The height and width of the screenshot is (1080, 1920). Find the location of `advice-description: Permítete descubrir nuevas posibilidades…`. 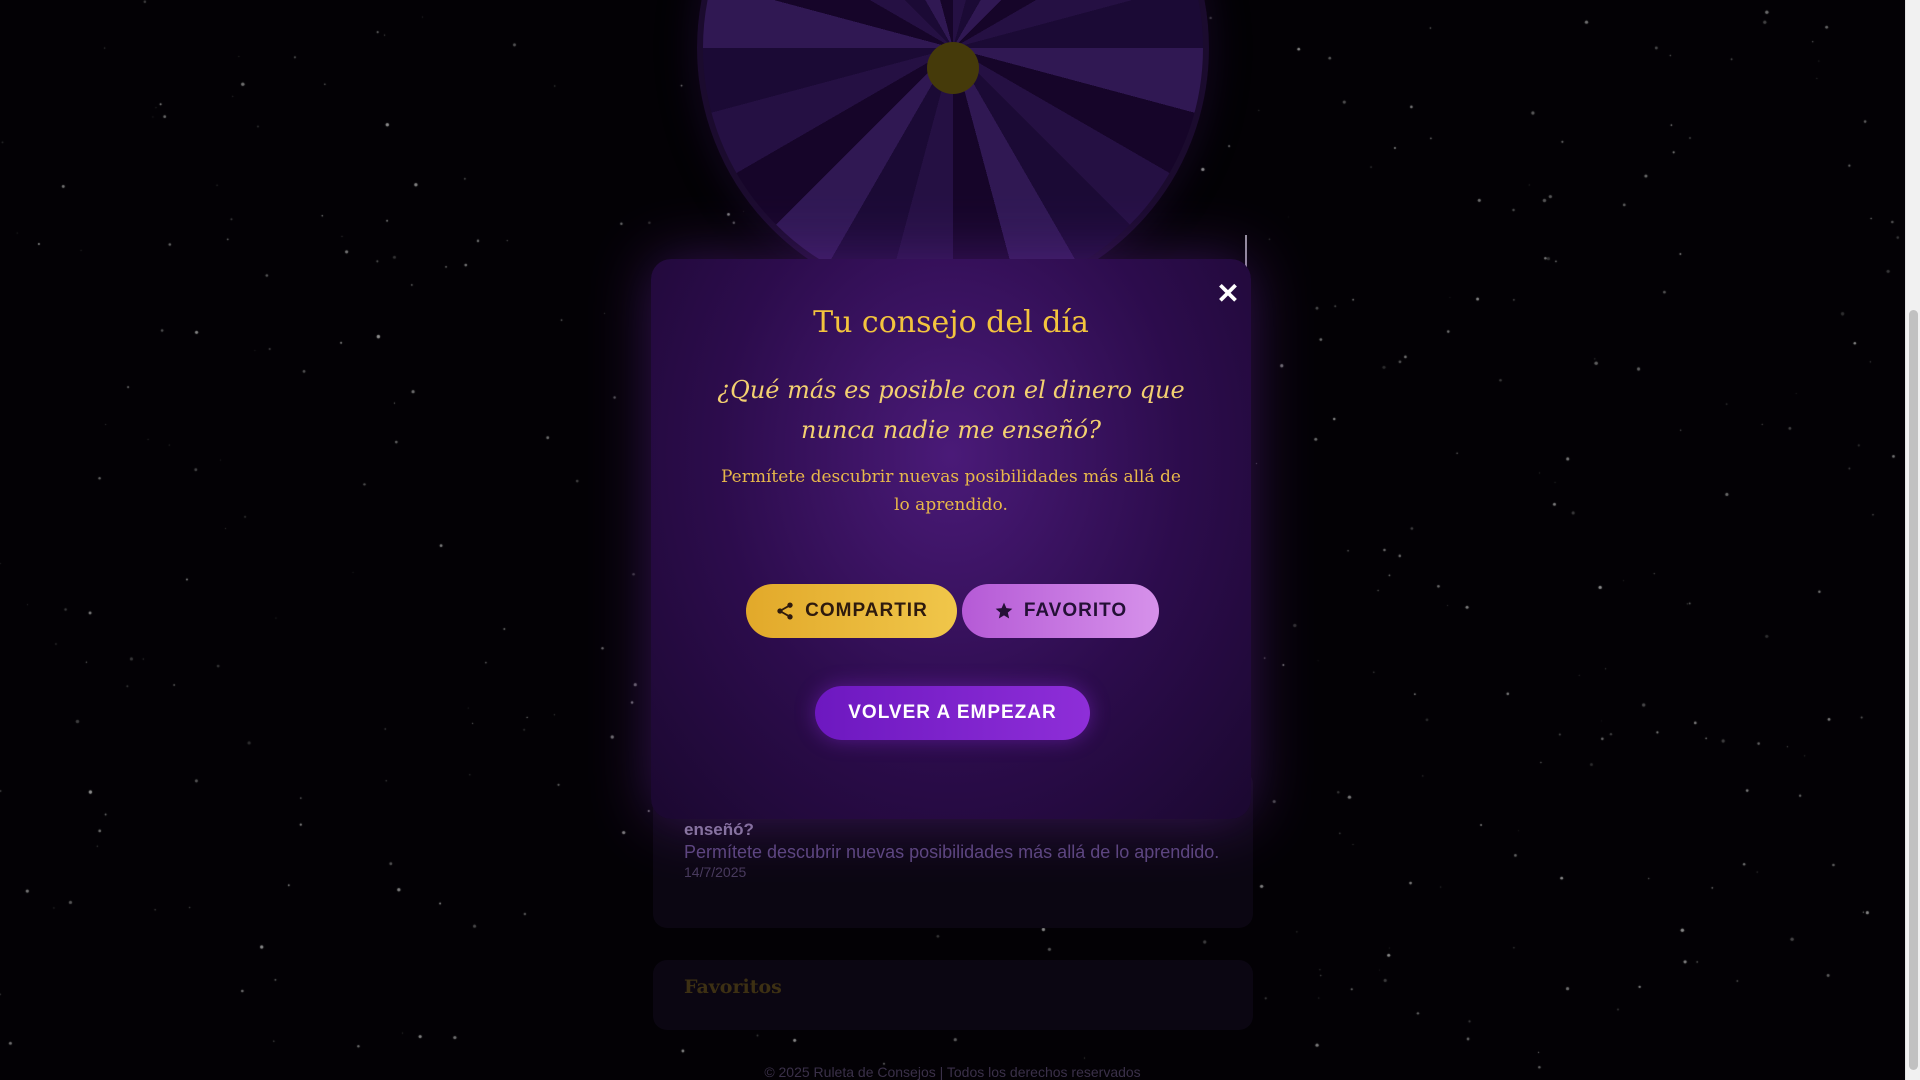

advice-description: Permítete descubrir nuevas posibilidades… is located at coordinates (951, 491).